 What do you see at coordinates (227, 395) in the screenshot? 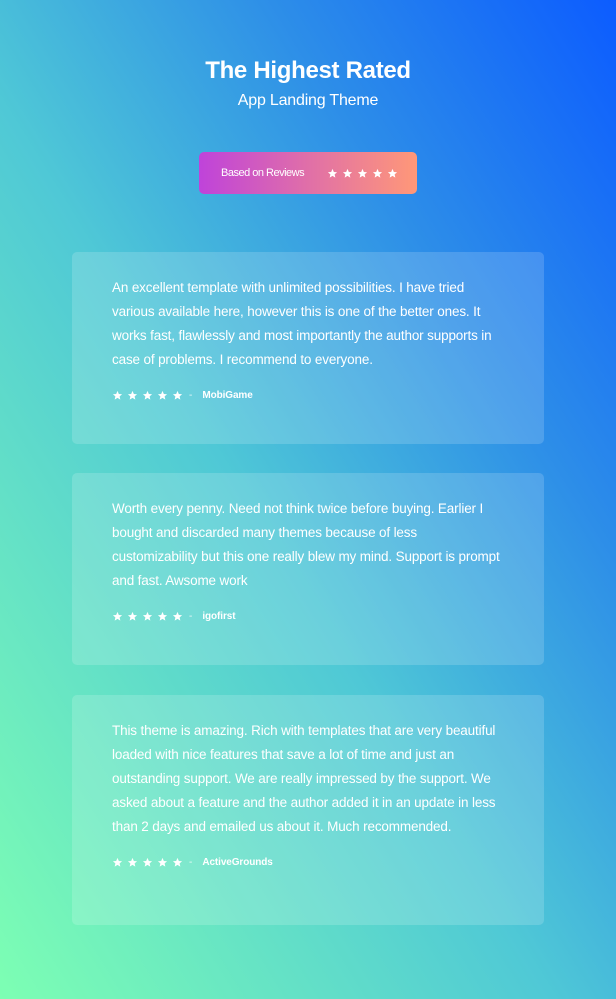
I see `review-author: MobiGame` at bounding box center [227, 395].